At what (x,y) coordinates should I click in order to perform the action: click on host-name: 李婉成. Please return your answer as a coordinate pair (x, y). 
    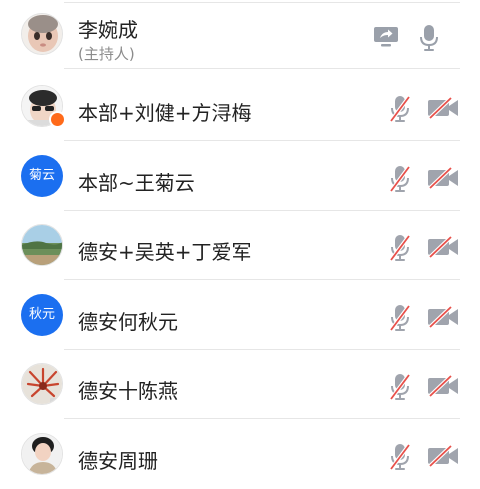
    Looking at the image, I should click on (108, 30).